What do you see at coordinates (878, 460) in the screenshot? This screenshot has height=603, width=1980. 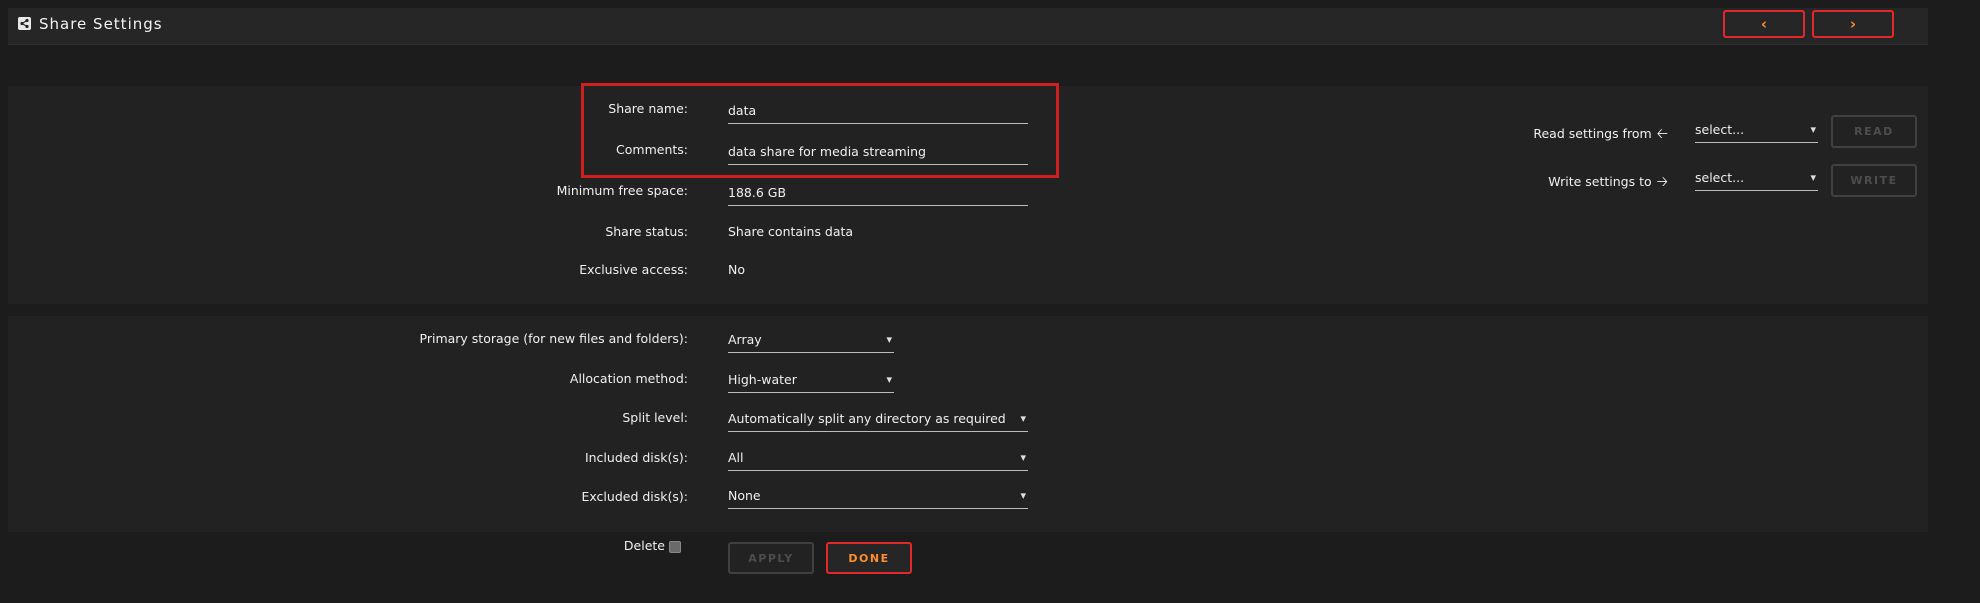 I see `included-disks-select: All` at bounding box center [878, 460].